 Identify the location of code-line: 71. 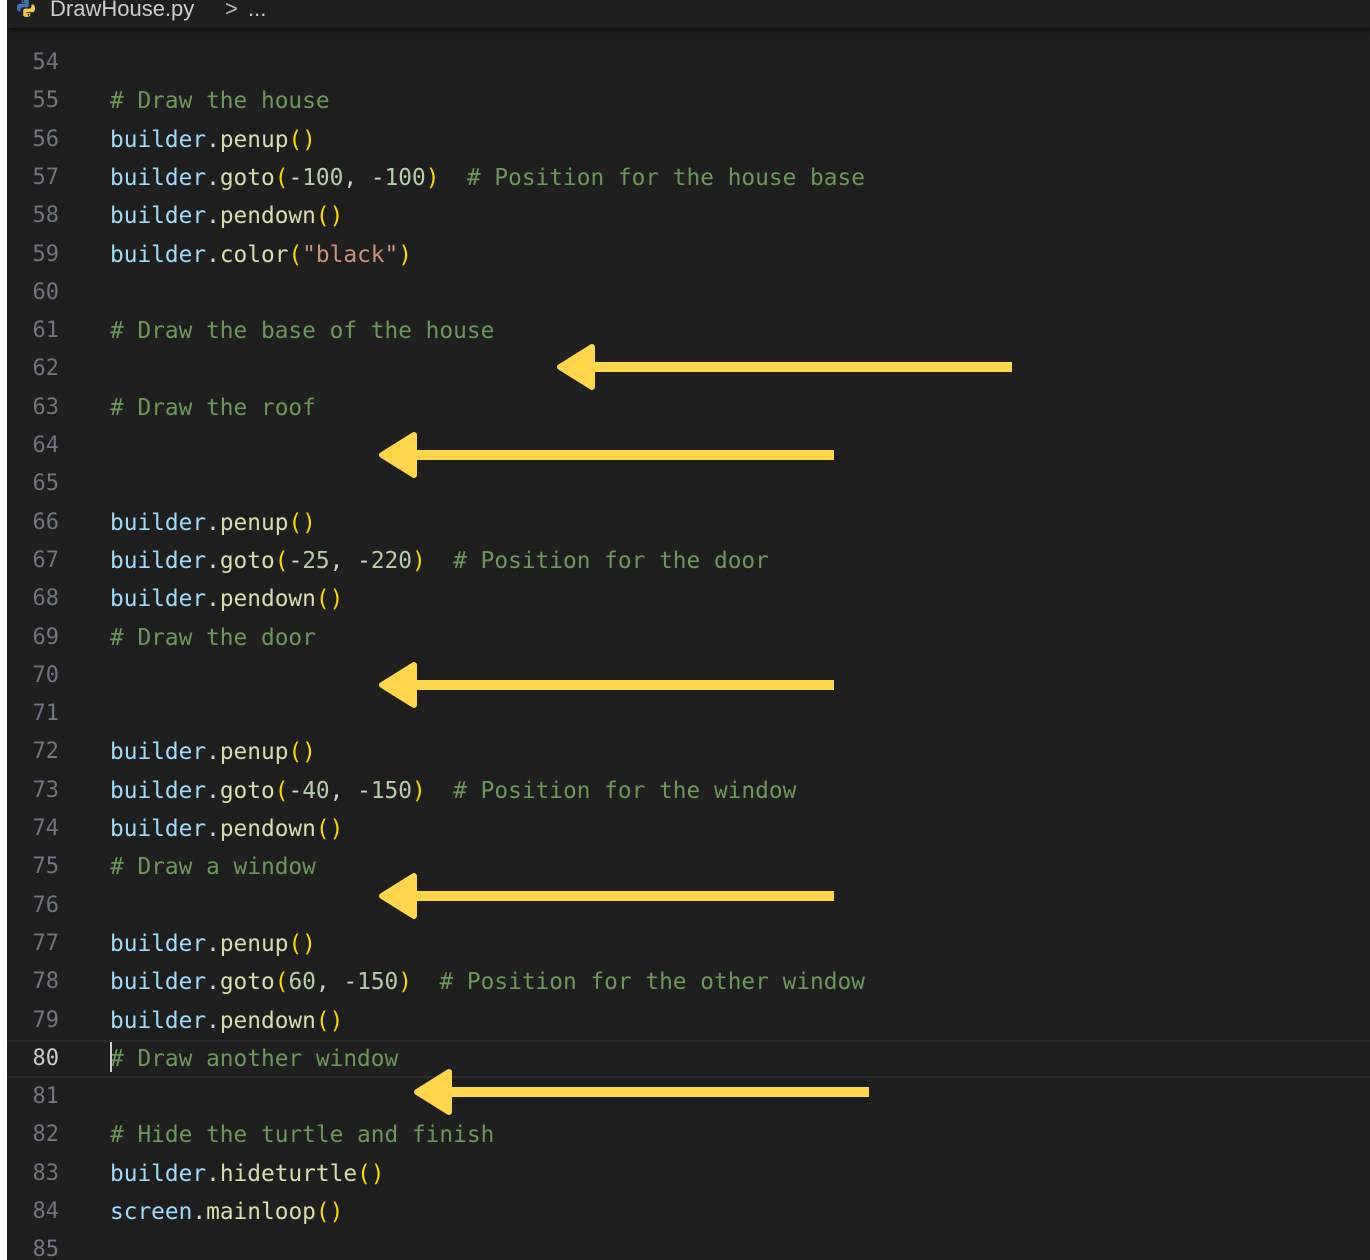
(688, 714).